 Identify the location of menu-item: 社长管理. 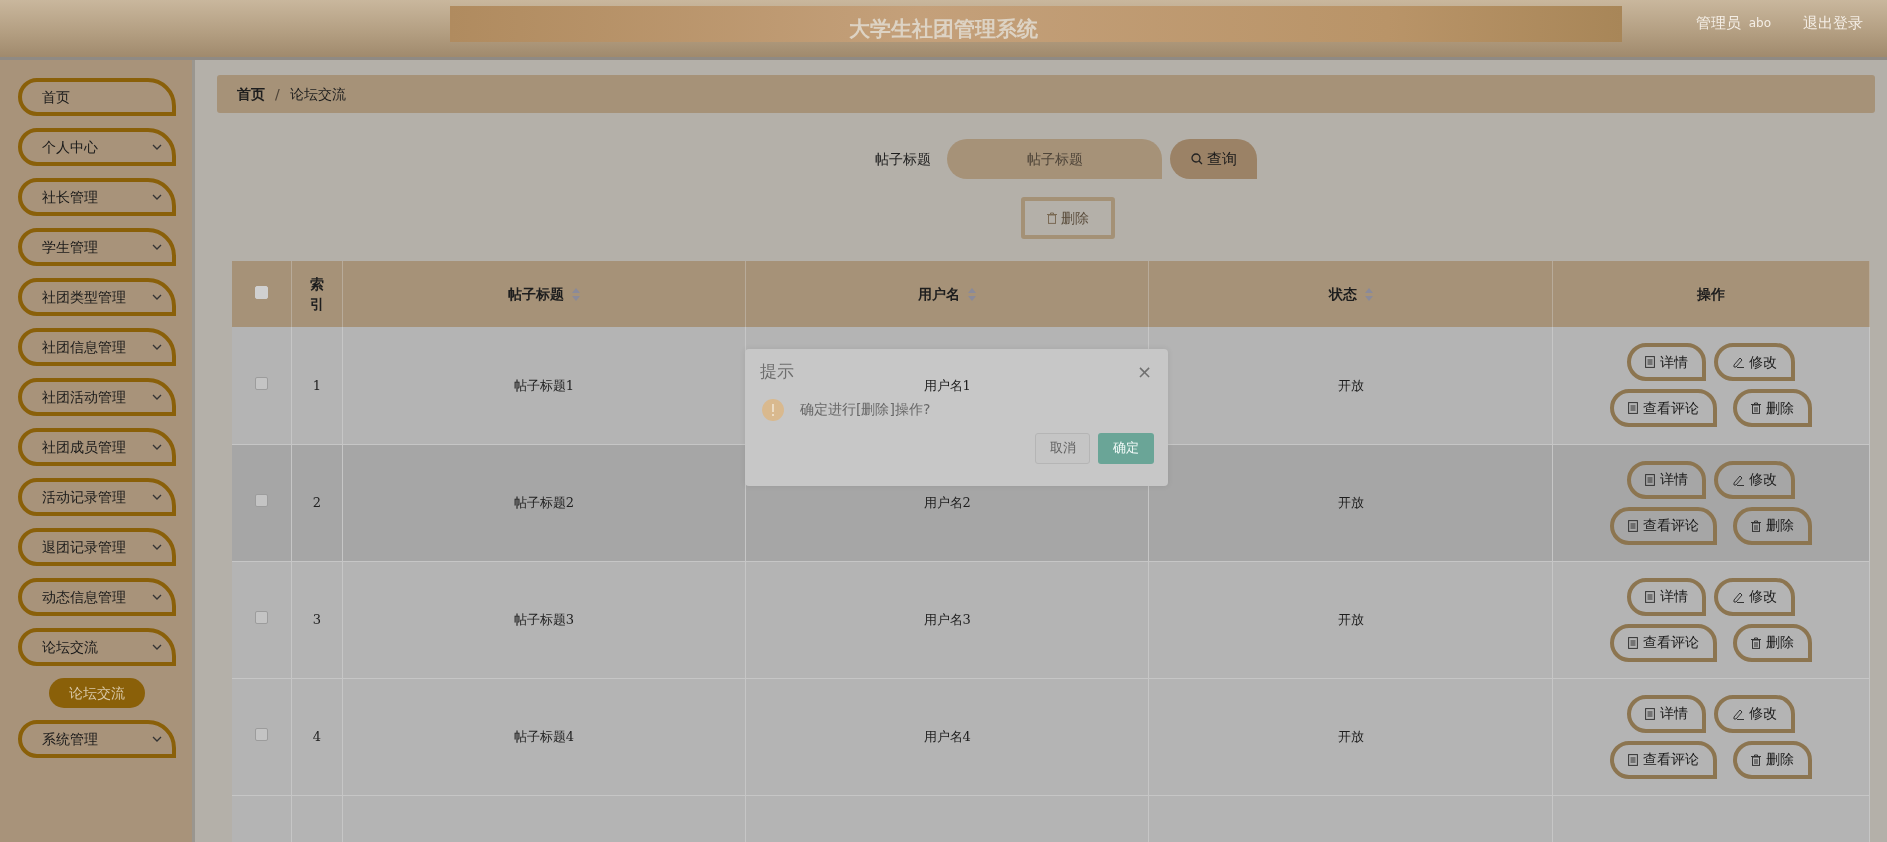
(97, 197).